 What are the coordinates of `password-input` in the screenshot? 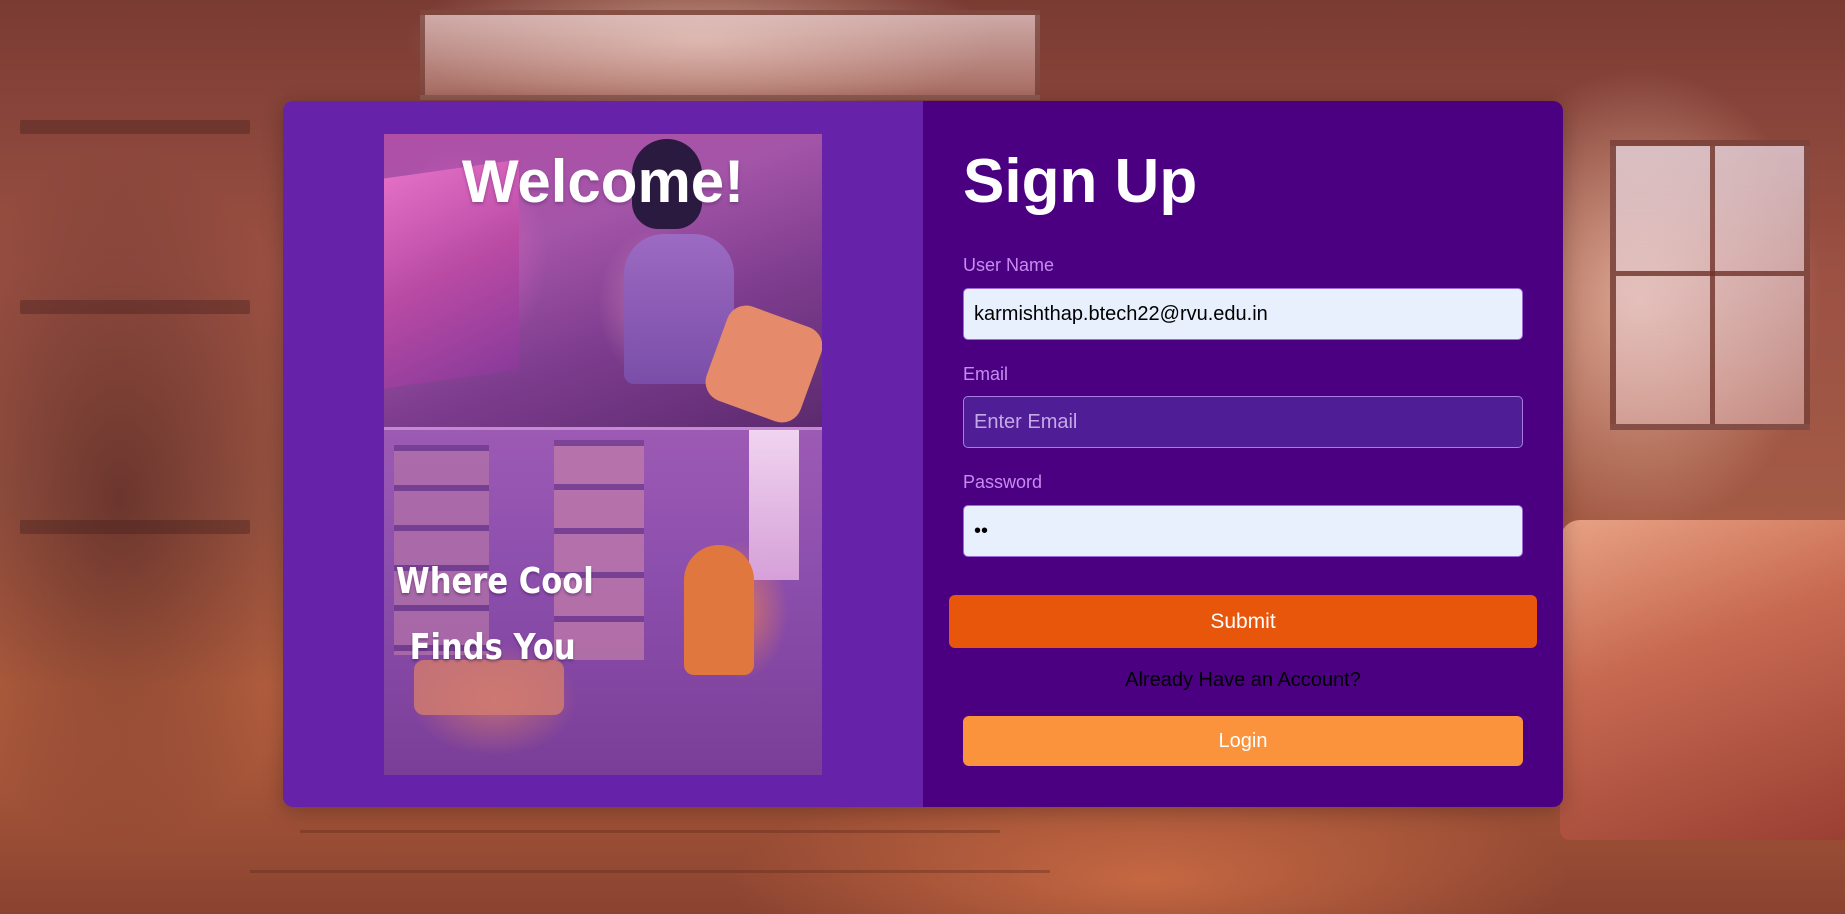 It's located at (1243, 531).